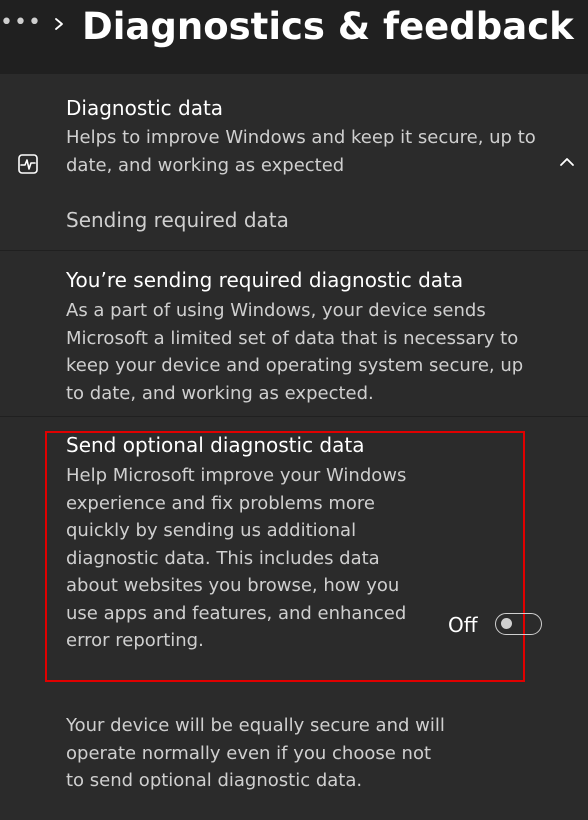 The image size is (588, 820). I want to click on page-header: ••• Diagnostics & feedback, so click(294, 36).